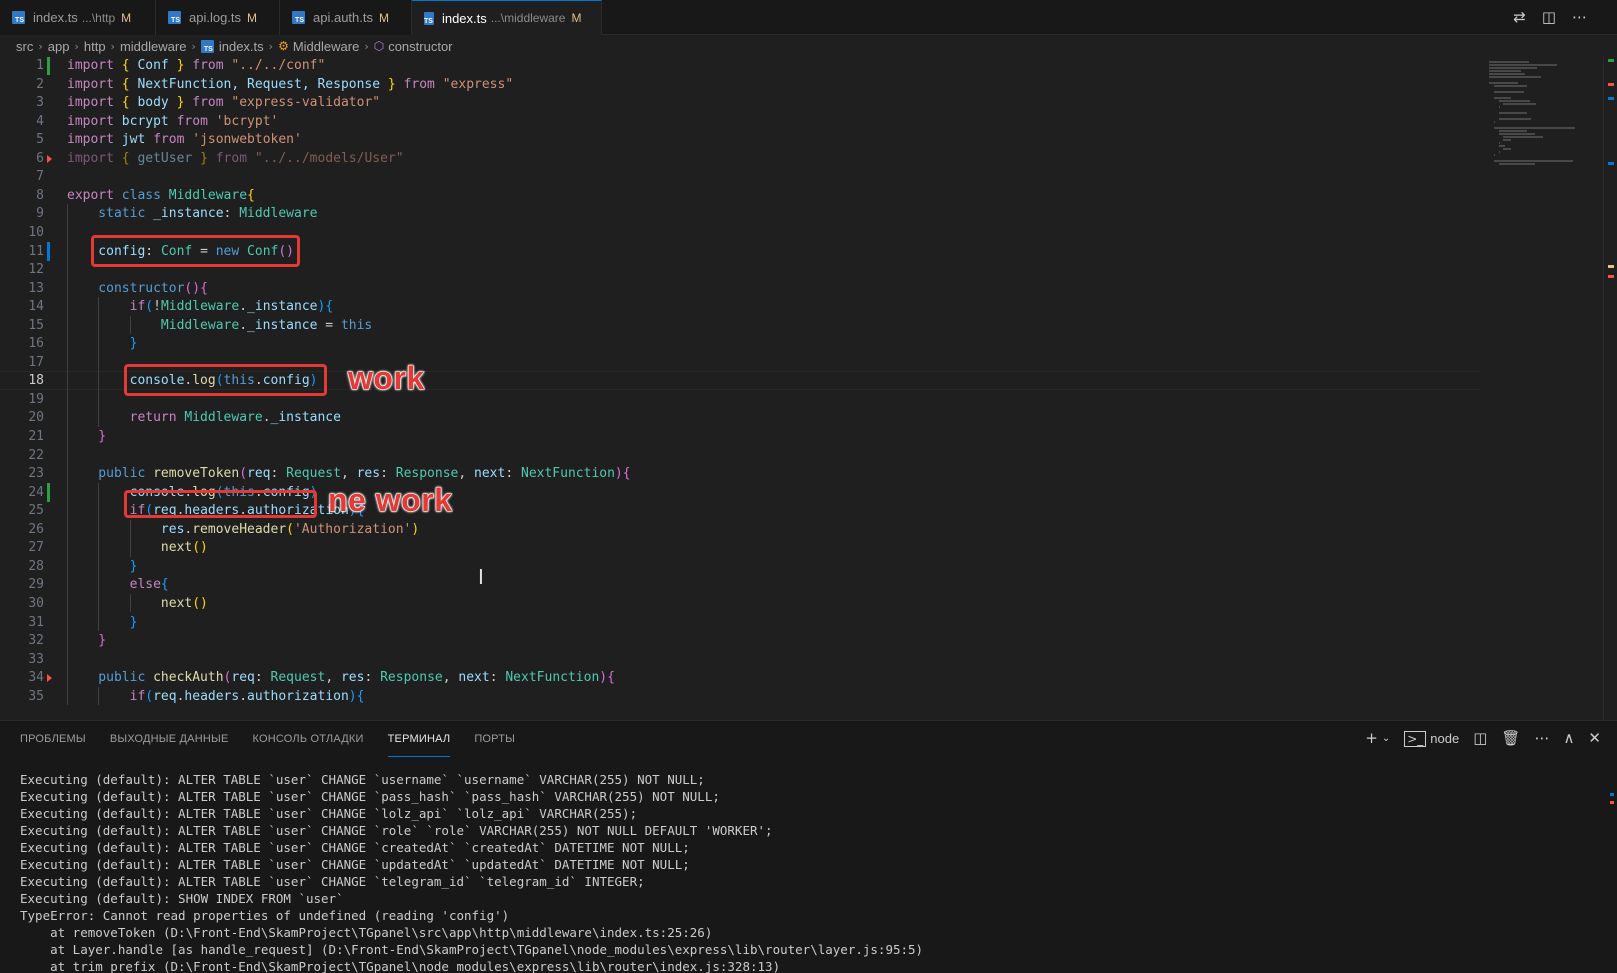  I want to click on terminal-shell-selector: >_ node, so click(1431, 738).